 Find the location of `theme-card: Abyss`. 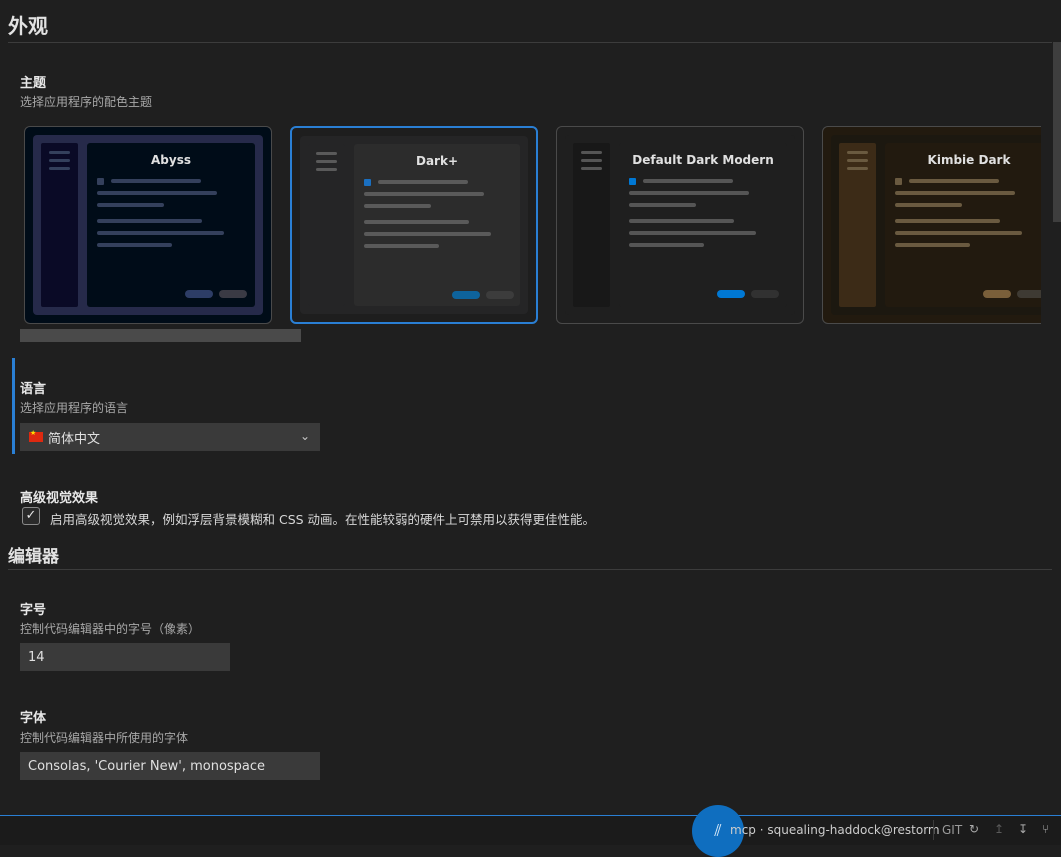

theme-card: Abyss is located at coordinates (148, 225).